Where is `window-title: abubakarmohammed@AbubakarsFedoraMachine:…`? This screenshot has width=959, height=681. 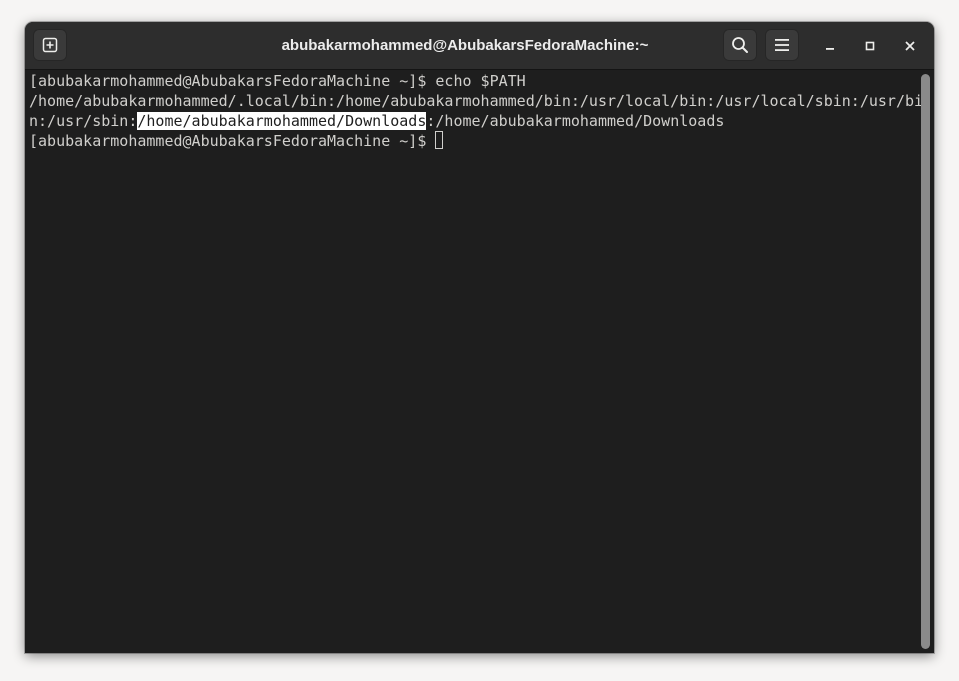 window-title: abubakarmohammed@AbubakarsFedoraMachine:… is located at coordinates (465, 45).